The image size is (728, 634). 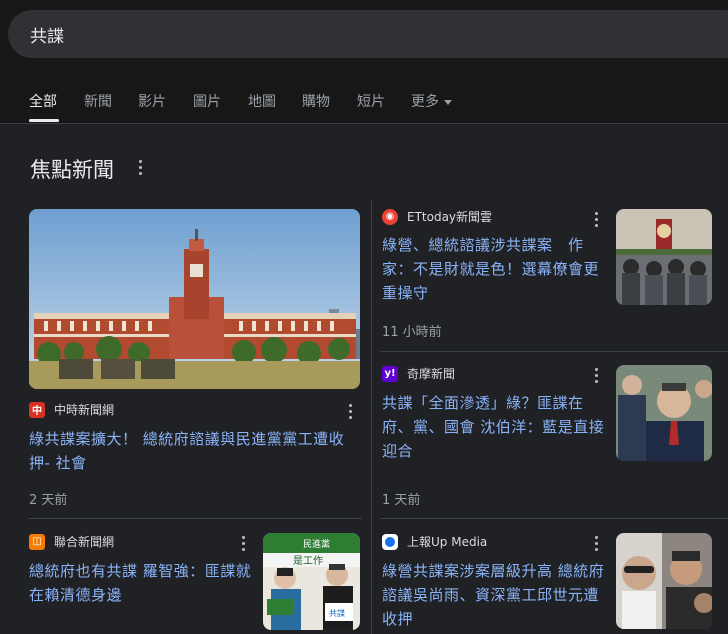 What do you see at coordinates (44, 120) in the screenshot?
I see `active-tab-indicator` at bounding box center [44, 120].